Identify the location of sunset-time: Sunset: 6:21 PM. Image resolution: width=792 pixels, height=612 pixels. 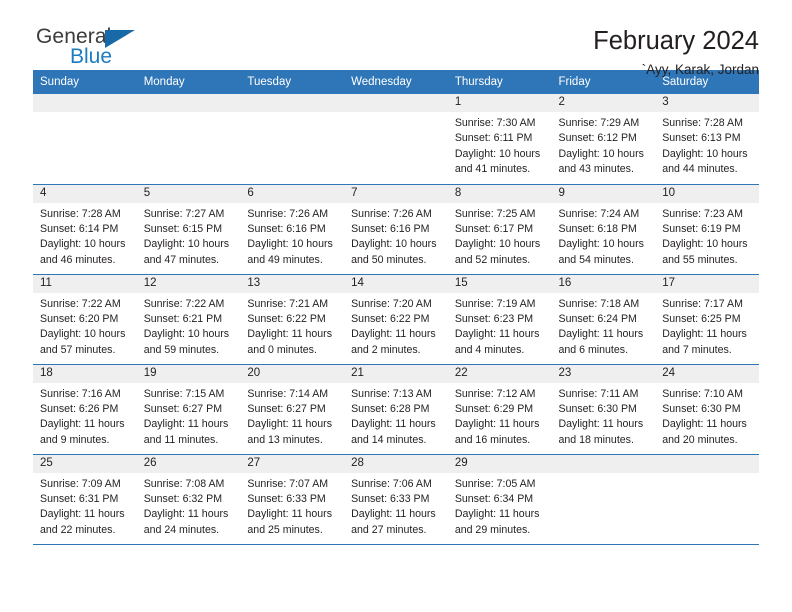
(183, 318).